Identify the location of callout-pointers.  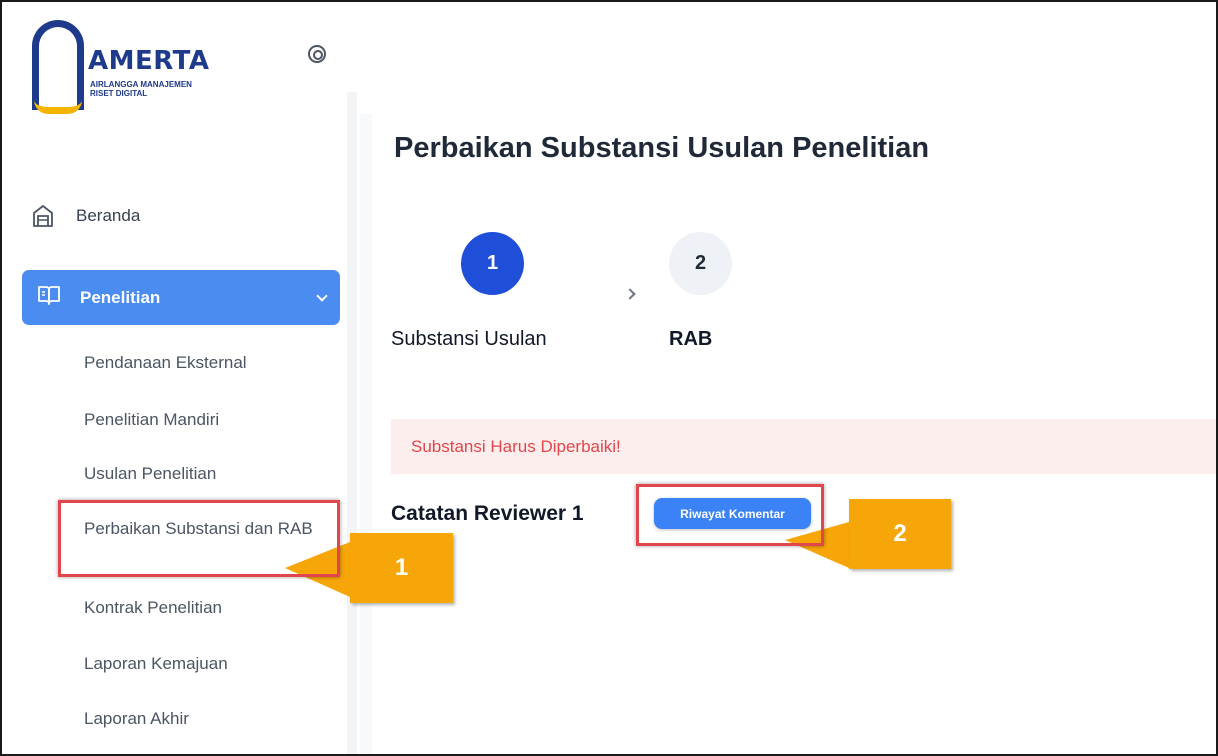
(567, 559).